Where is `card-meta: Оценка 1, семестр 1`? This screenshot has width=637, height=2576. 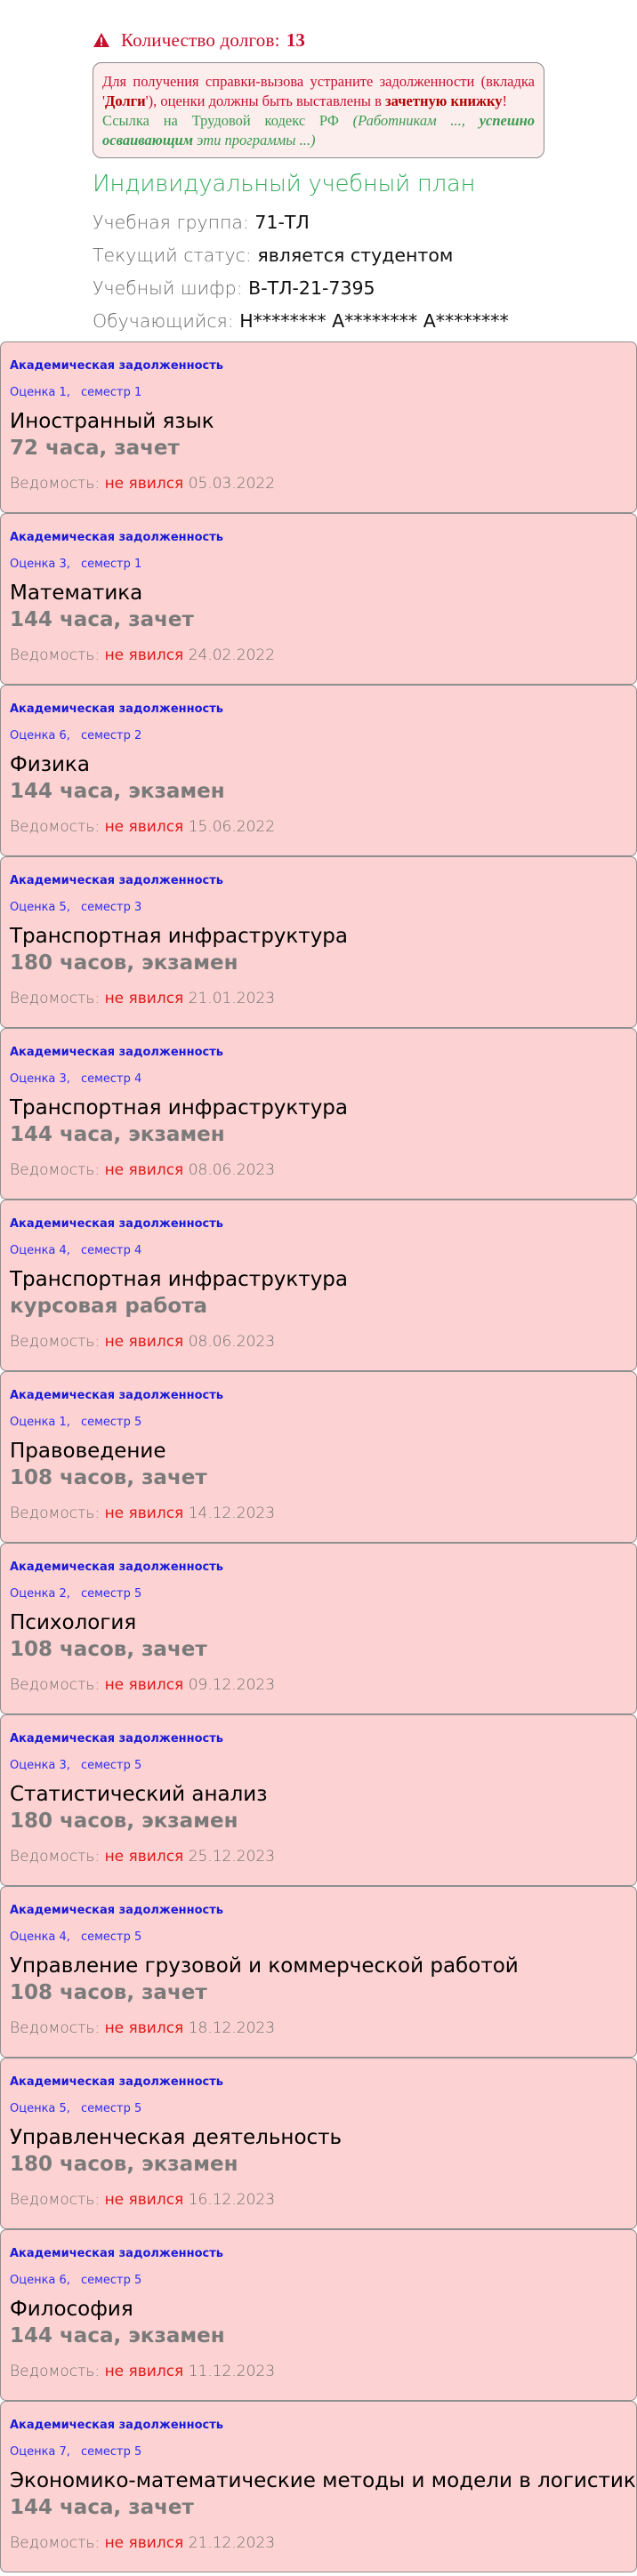 card-meta: Оценка 1, семестр 1 is located at coordinates (318, 393).